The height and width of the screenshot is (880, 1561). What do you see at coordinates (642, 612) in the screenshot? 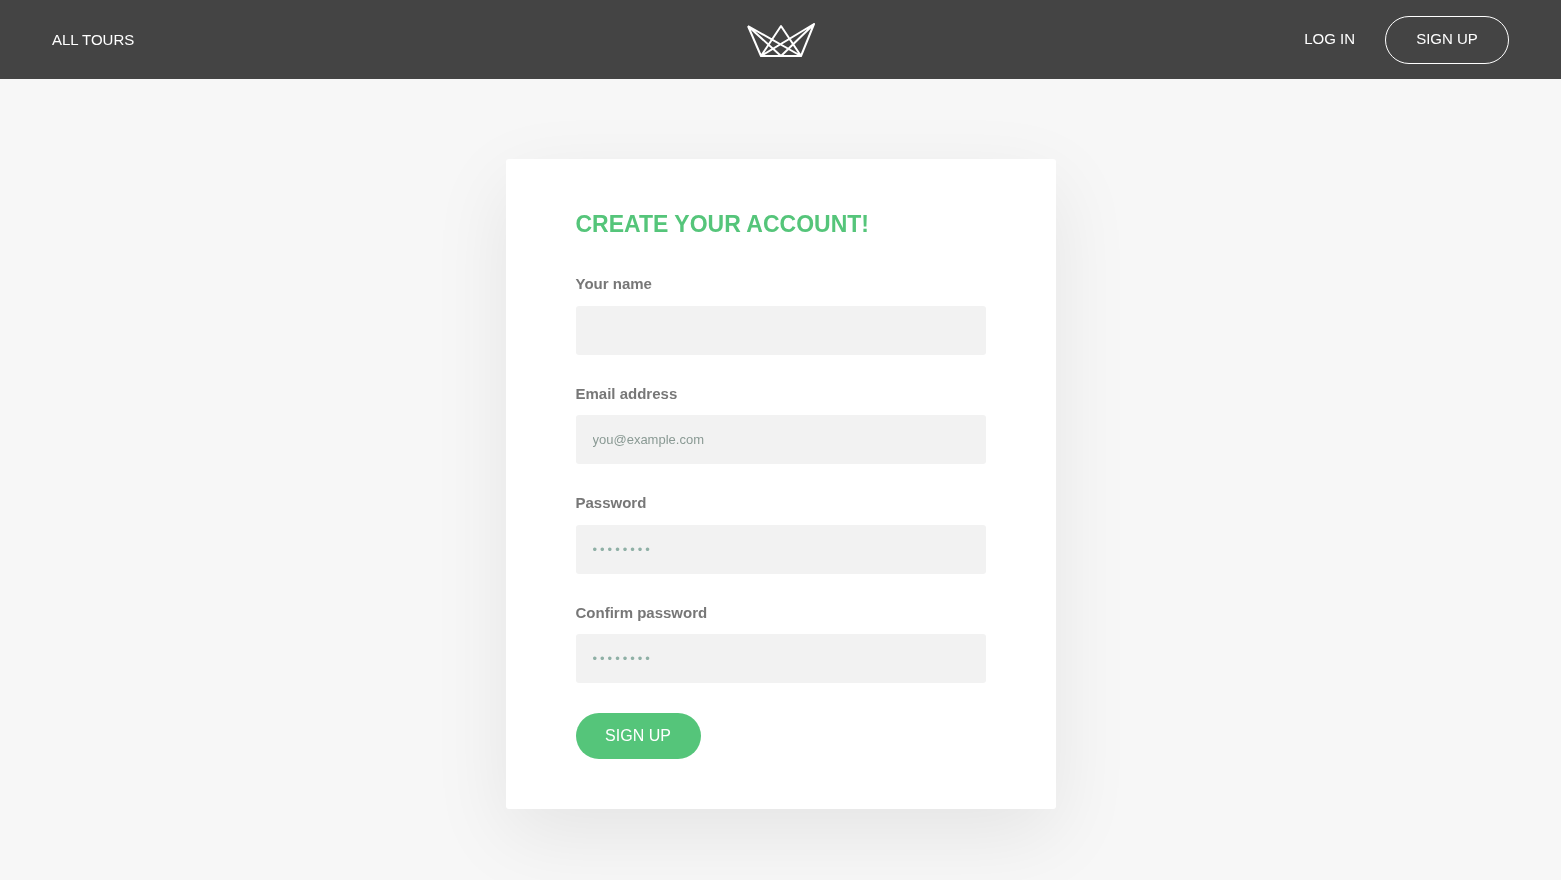
I see `field-label: Confirm password` at bounding box center [642, 612].